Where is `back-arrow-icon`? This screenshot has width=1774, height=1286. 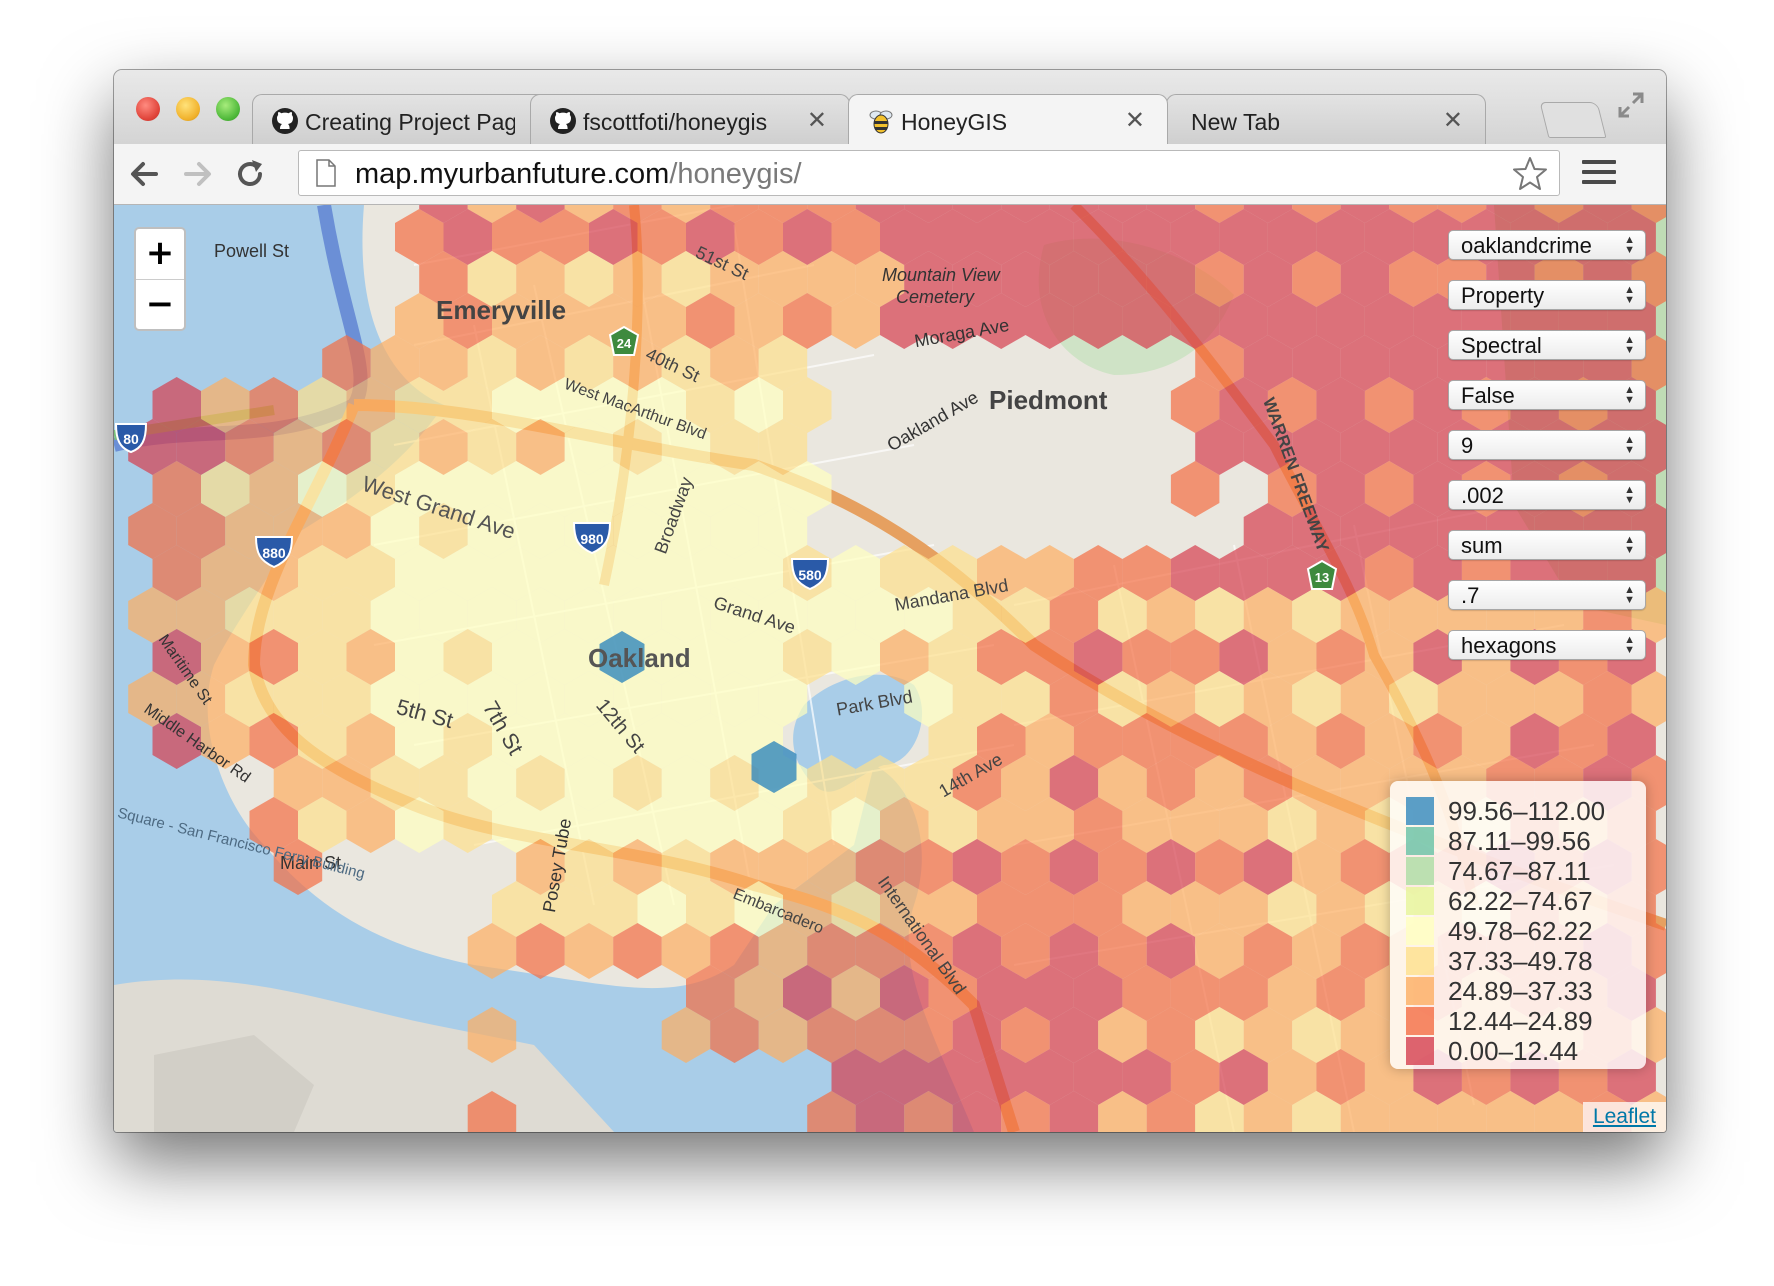 back-arrow-icon is located at coordinates (144, 174).